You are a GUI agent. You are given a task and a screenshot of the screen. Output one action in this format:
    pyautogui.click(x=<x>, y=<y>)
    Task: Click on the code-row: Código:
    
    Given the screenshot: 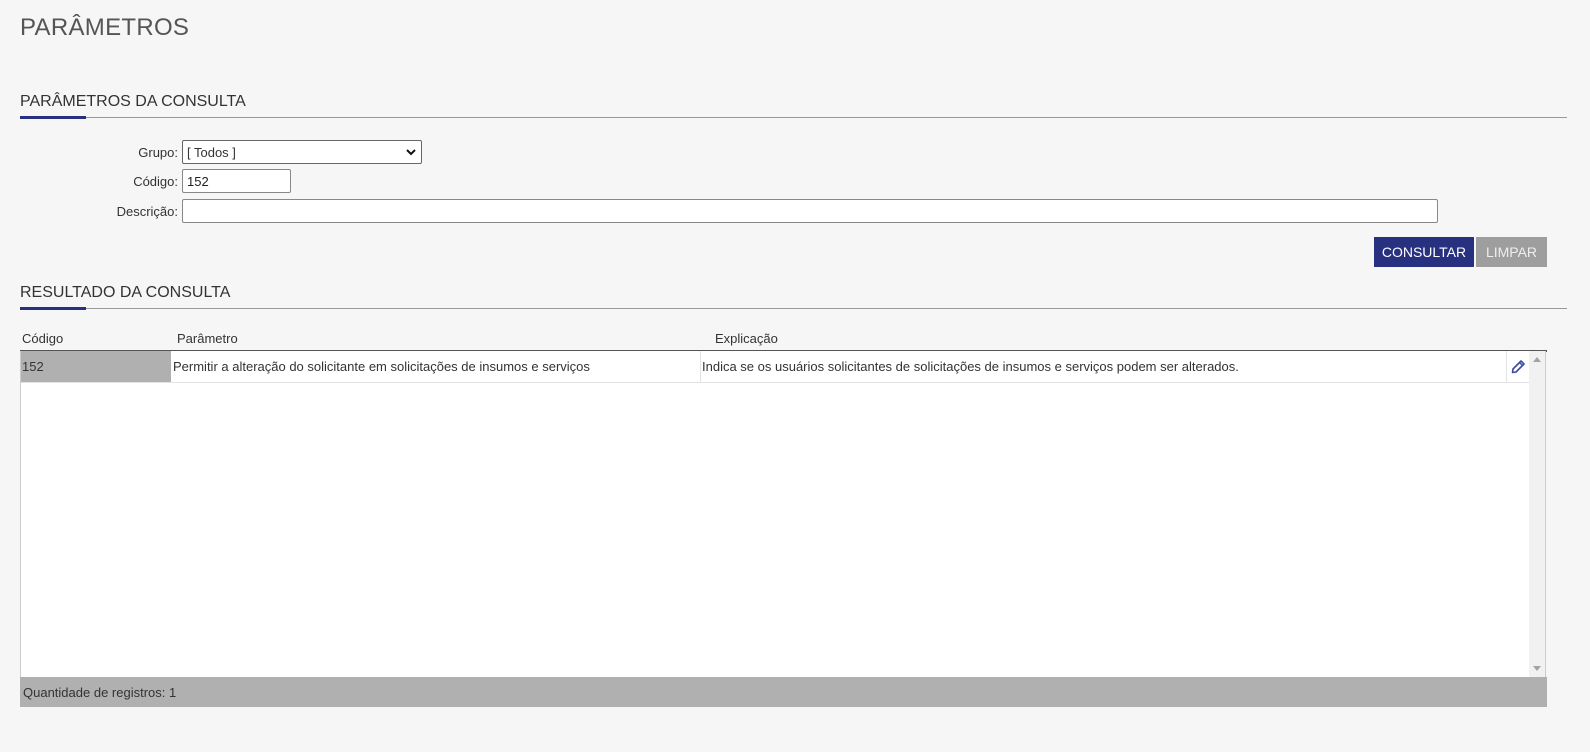 What is the action you would take?
    pyautogui.click(x=145, y=181)
    